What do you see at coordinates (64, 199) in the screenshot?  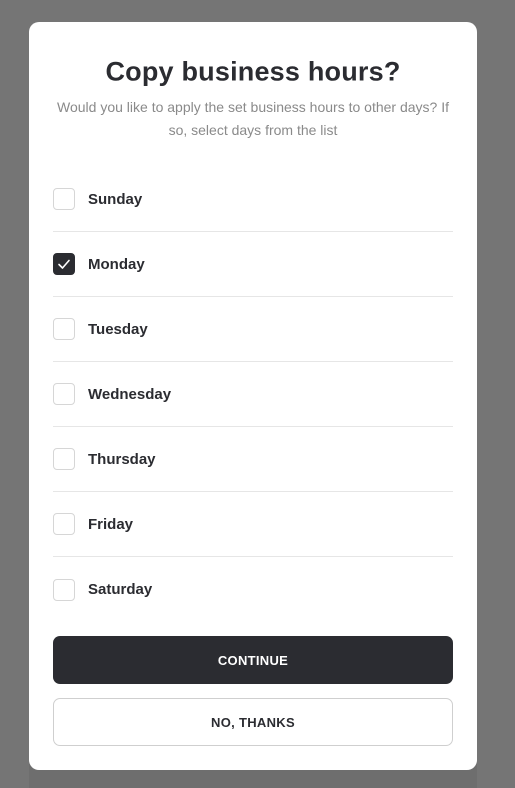 I see `day-checkbox-sunday` at bounding box center [64, 199].